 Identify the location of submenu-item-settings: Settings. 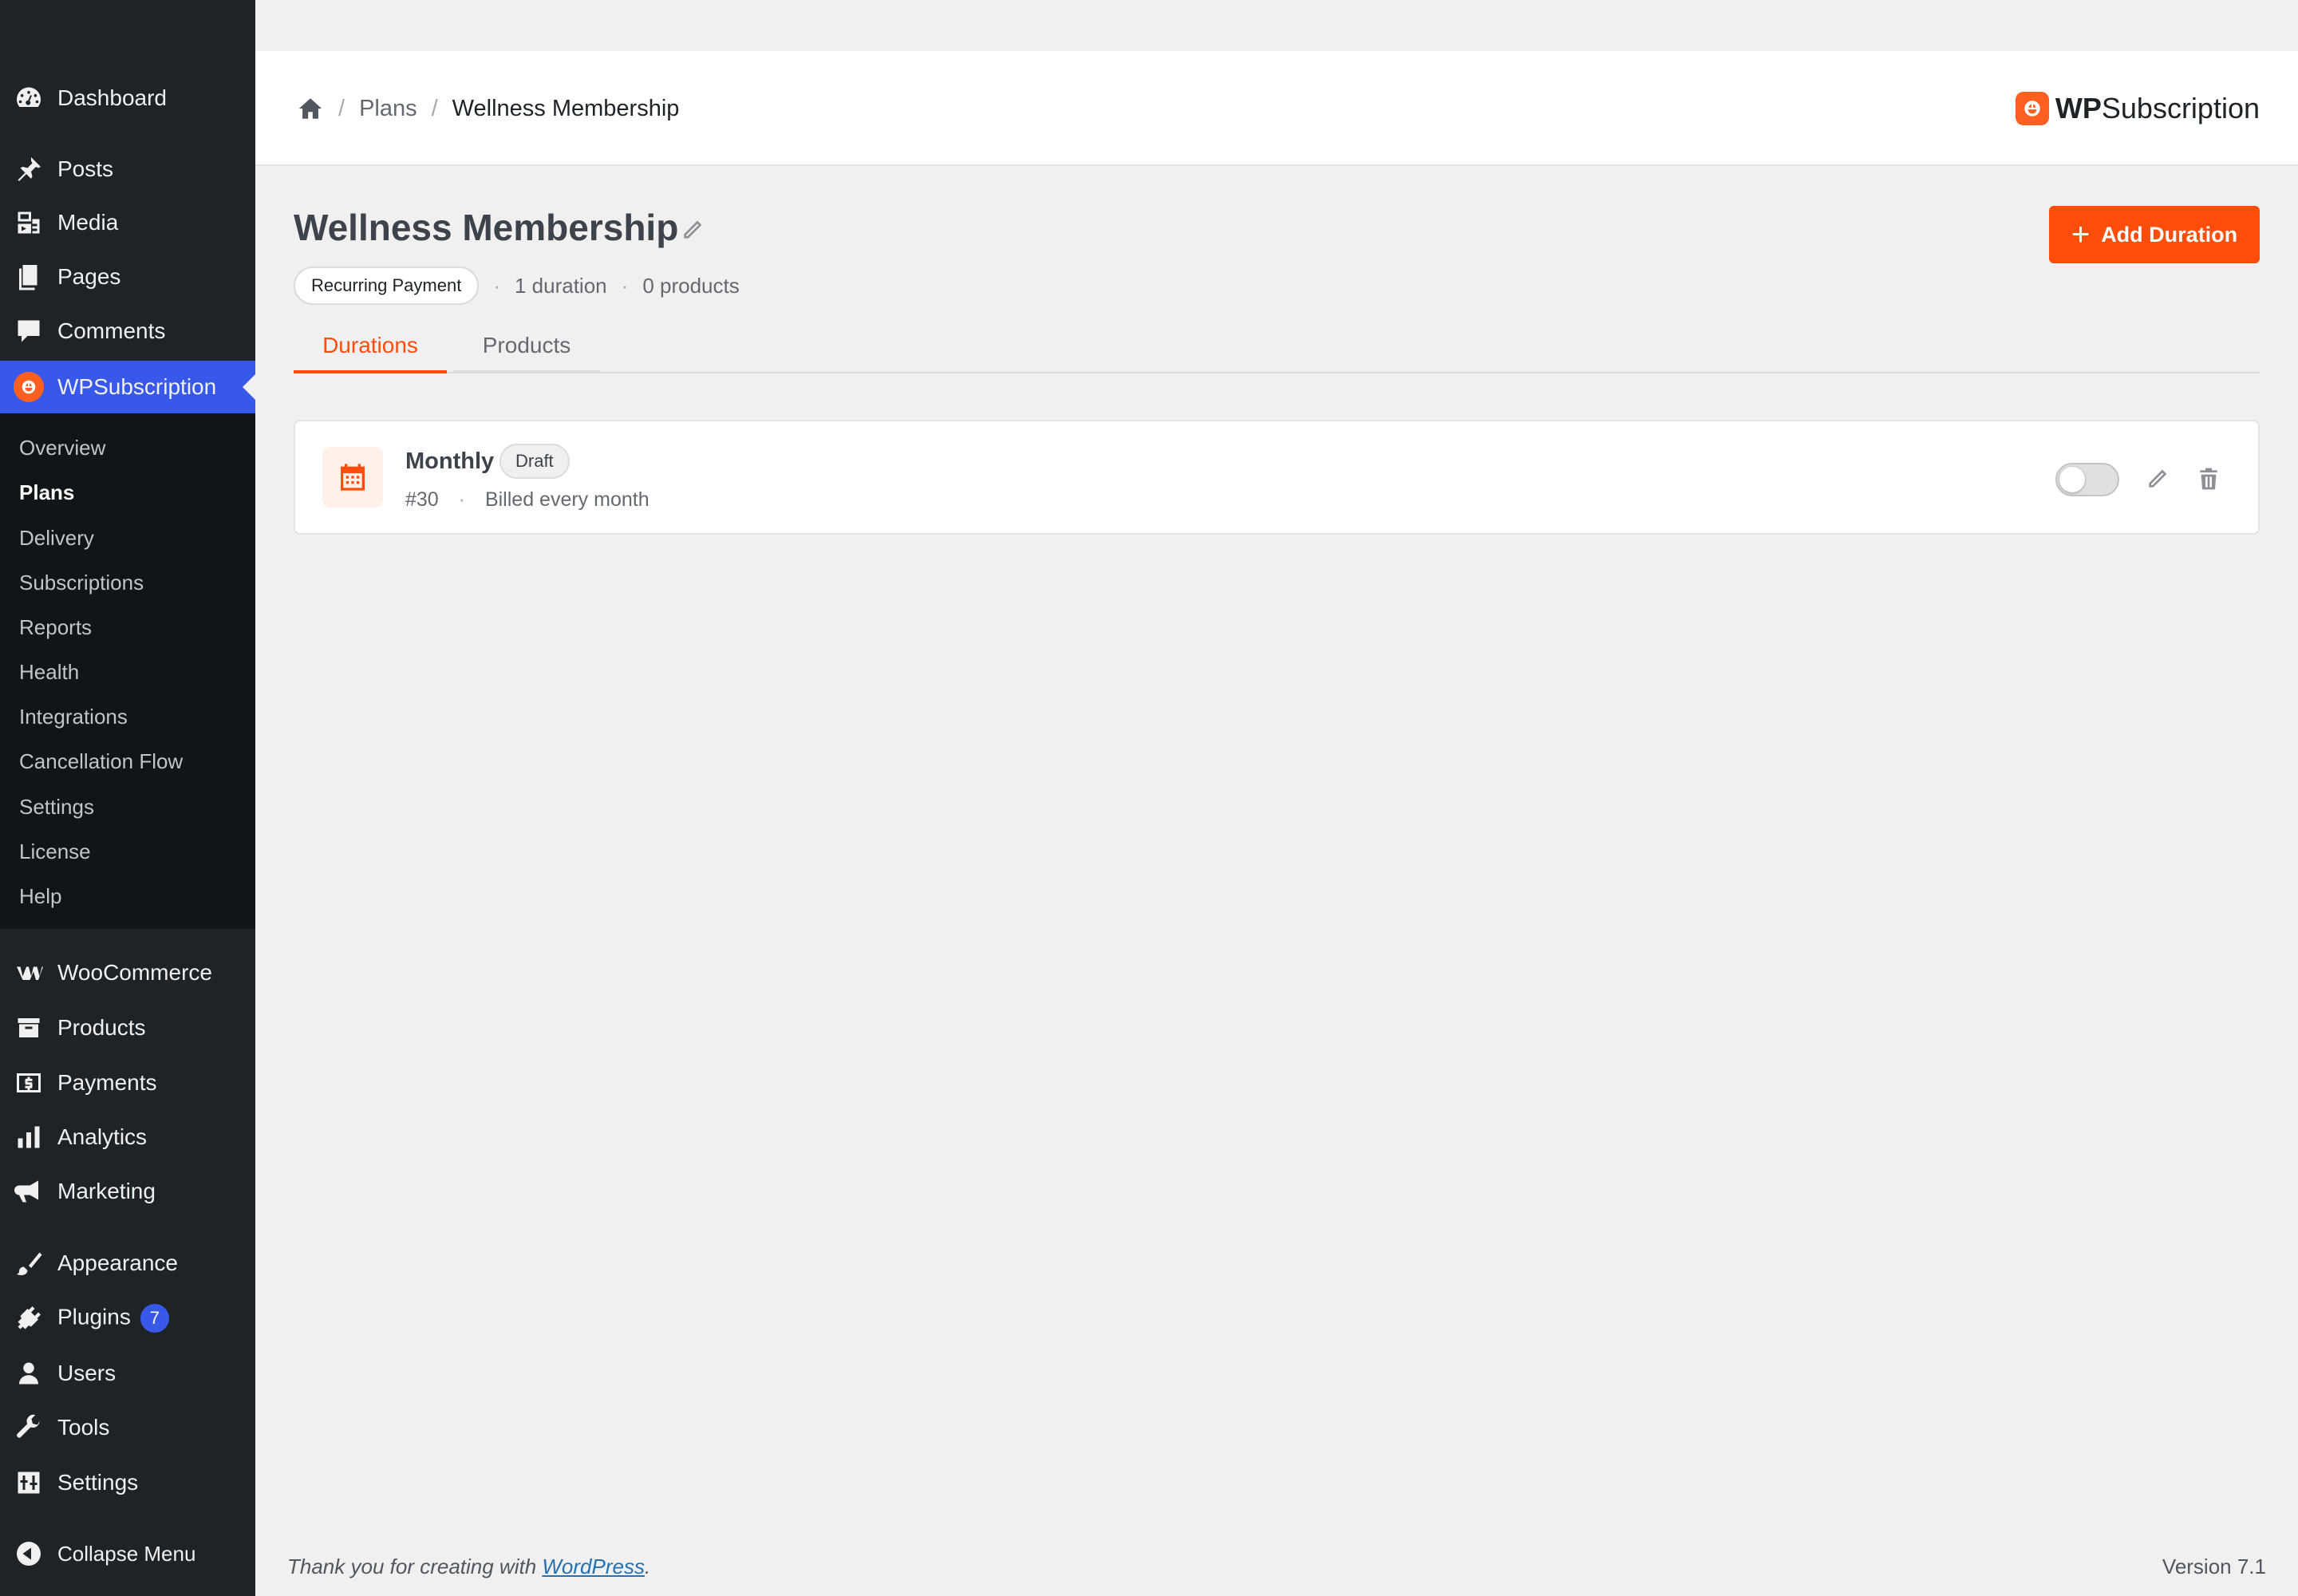
(57, 807).